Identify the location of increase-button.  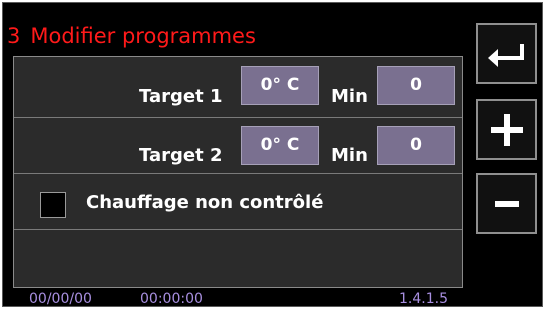
(506, 129).